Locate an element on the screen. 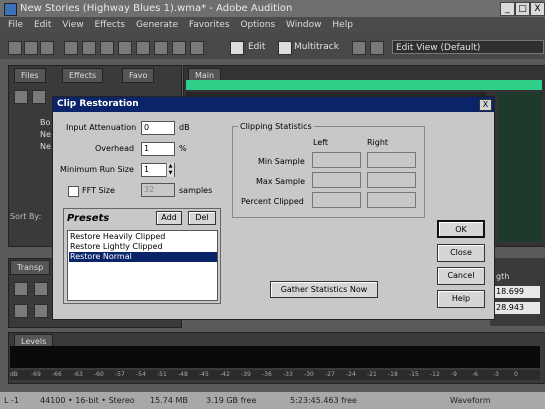 The image size is (545, 409). min-run-size-label: Minimum Run Size is located at coordinates (97, 169).